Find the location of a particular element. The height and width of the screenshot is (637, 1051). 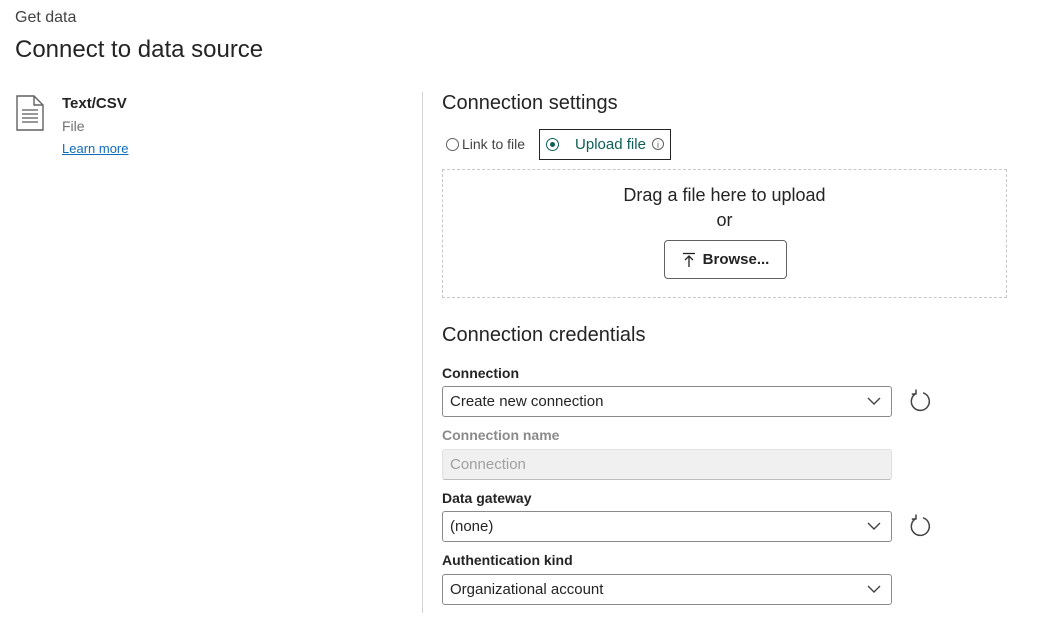

upload-file-label: Upload file is located at coordinates (610, 144).